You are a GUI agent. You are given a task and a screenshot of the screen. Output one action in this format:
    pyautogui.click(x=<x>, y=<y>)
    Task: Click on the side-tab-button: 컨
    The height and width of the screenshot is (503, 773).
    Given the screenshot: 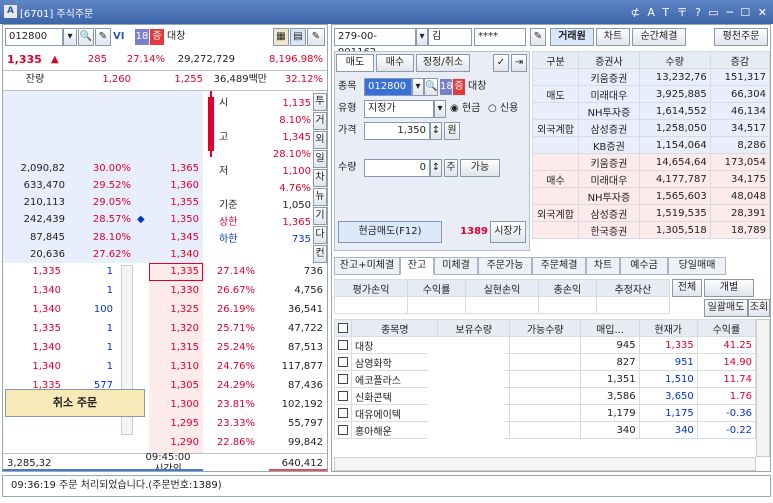 What is the action you would take?
    pyautogui.click(x=320, y=254)
    